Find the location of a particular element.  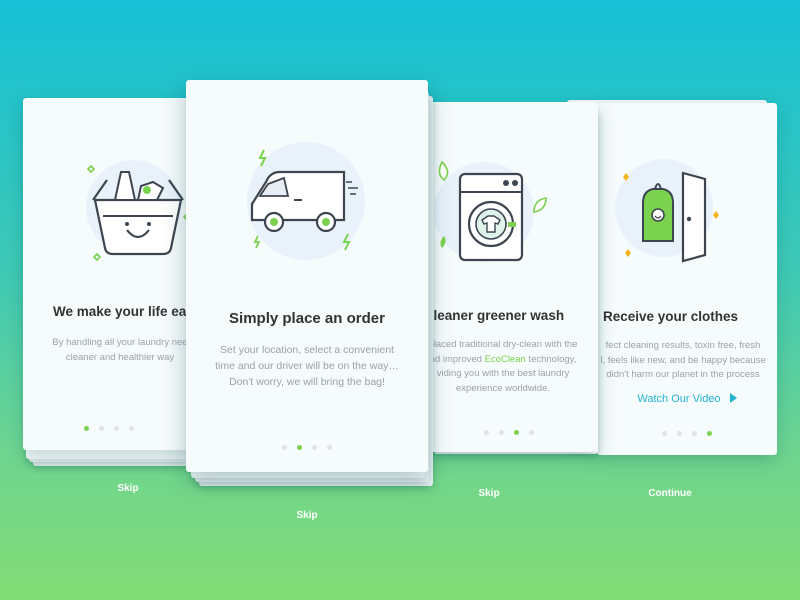

laundry-basket-icon is located at coordinates (139, 213).